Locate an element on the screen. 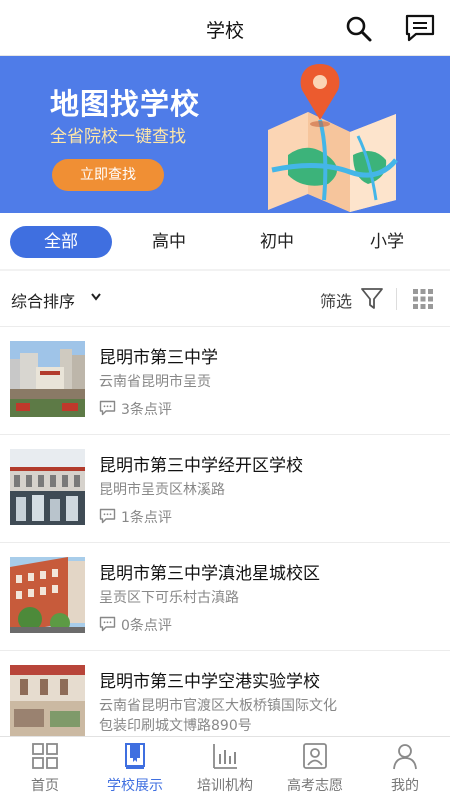 Image resolution: width=450 pixels, height=800 pixels. school-address: 昆明市呈贡区林溪路 is located at coordinates (162, 490).